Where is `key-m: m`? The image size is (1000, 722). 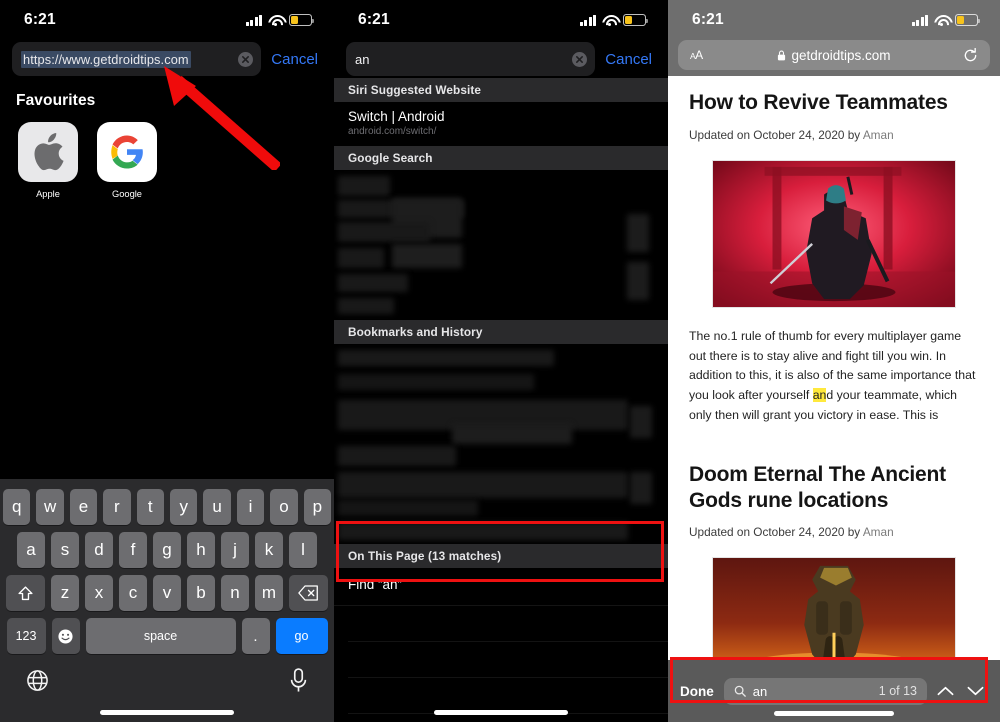 key-m: m is located at coordinates (269, 593).